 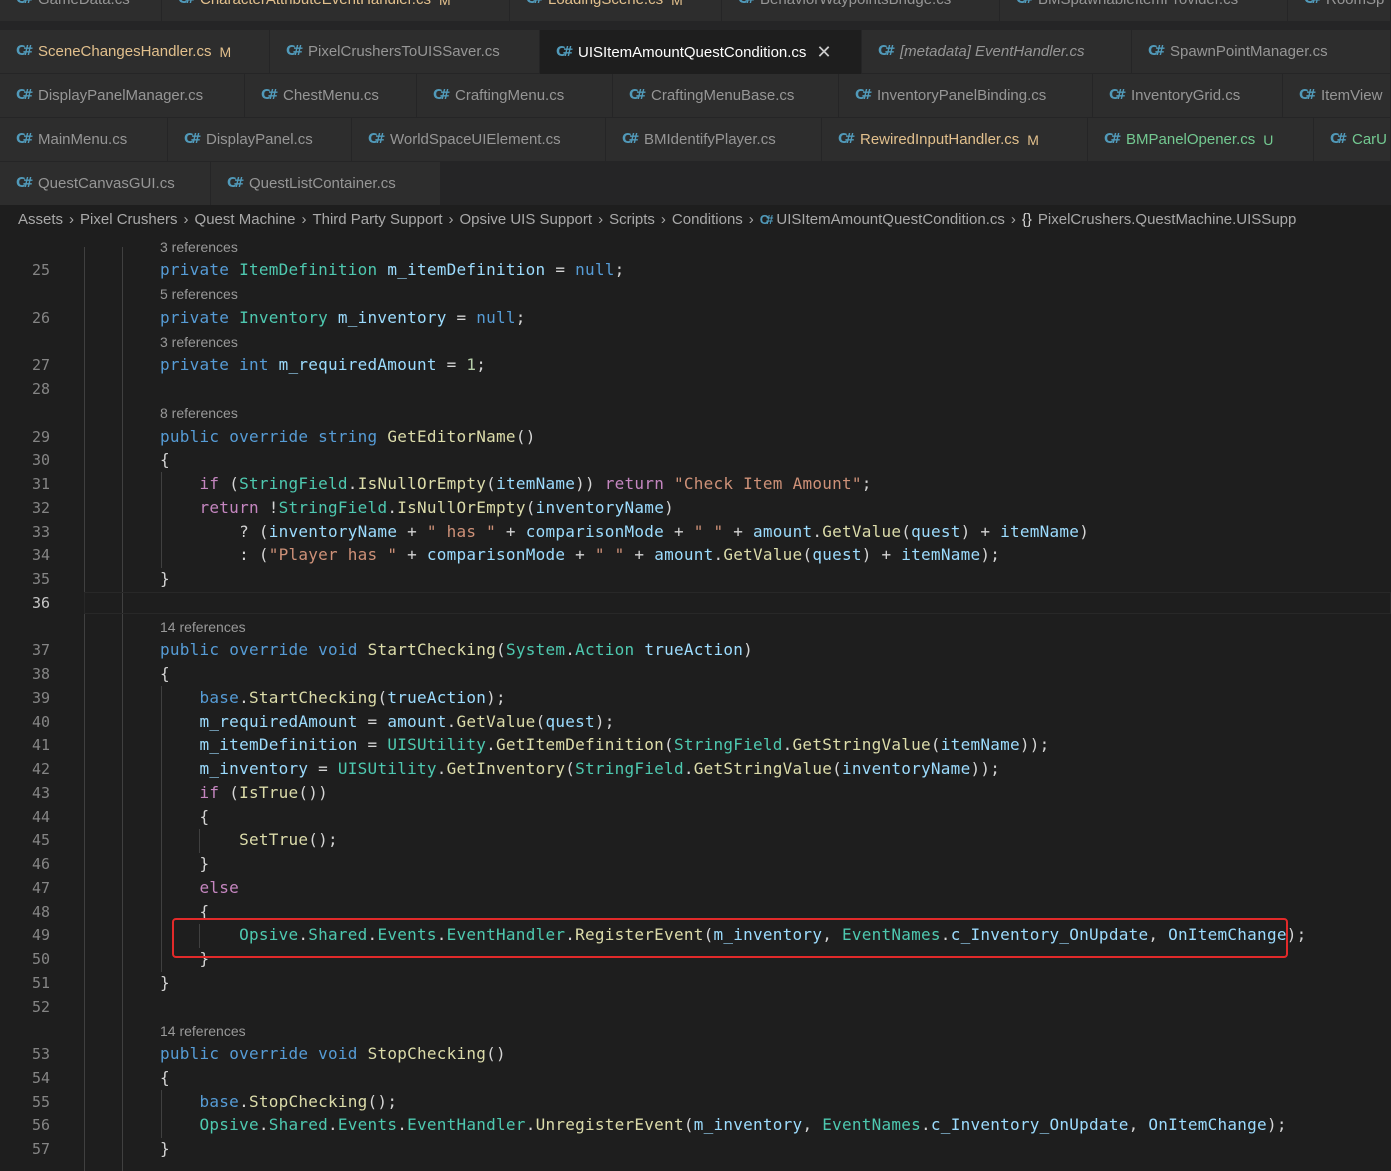 What do you see at coordinates (695, 437) in the screenshot?
I see `code-line: 29 public override string GetEditorName()` at bounding box center [695, 437].